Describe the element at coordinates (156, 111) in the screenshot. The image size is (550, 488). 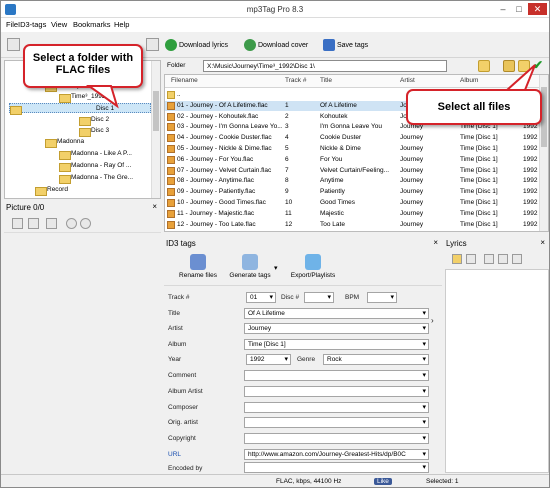
I see `tree-scroll-thumb` at that location.